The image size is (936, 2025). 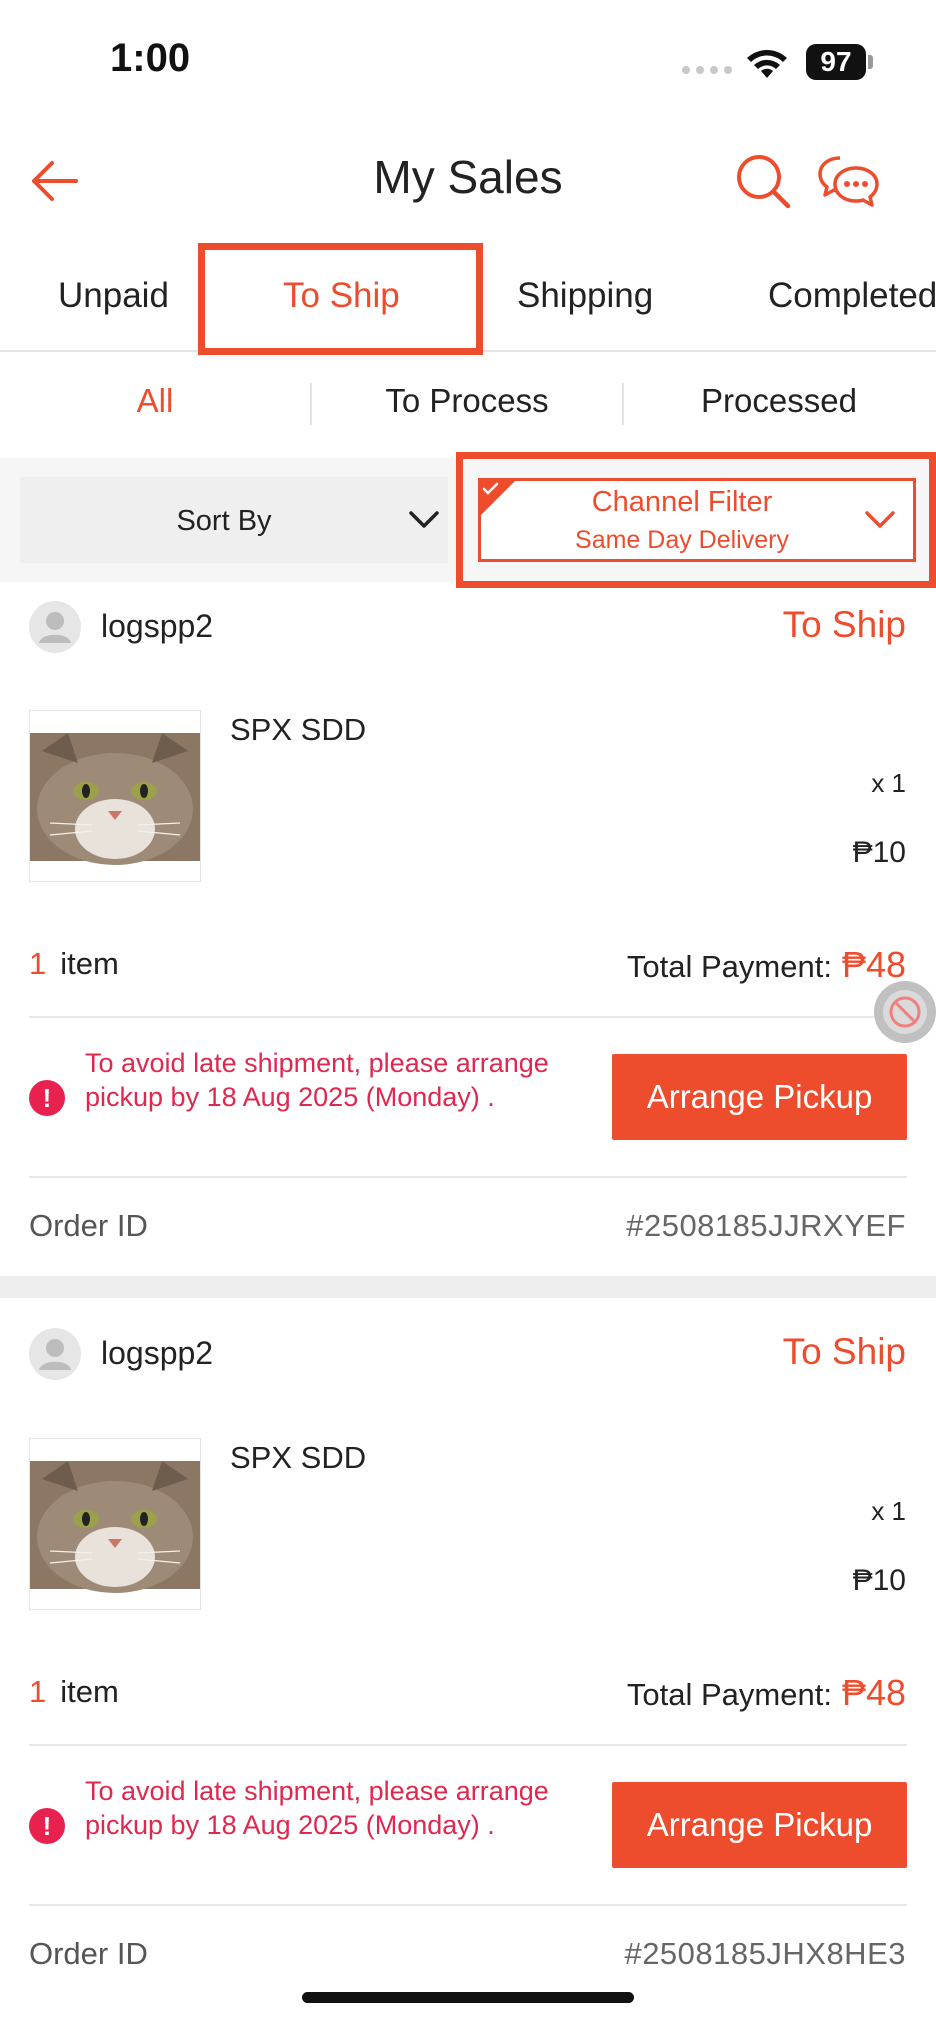 I want to click on battery-tip, so click(x=870, y=62).